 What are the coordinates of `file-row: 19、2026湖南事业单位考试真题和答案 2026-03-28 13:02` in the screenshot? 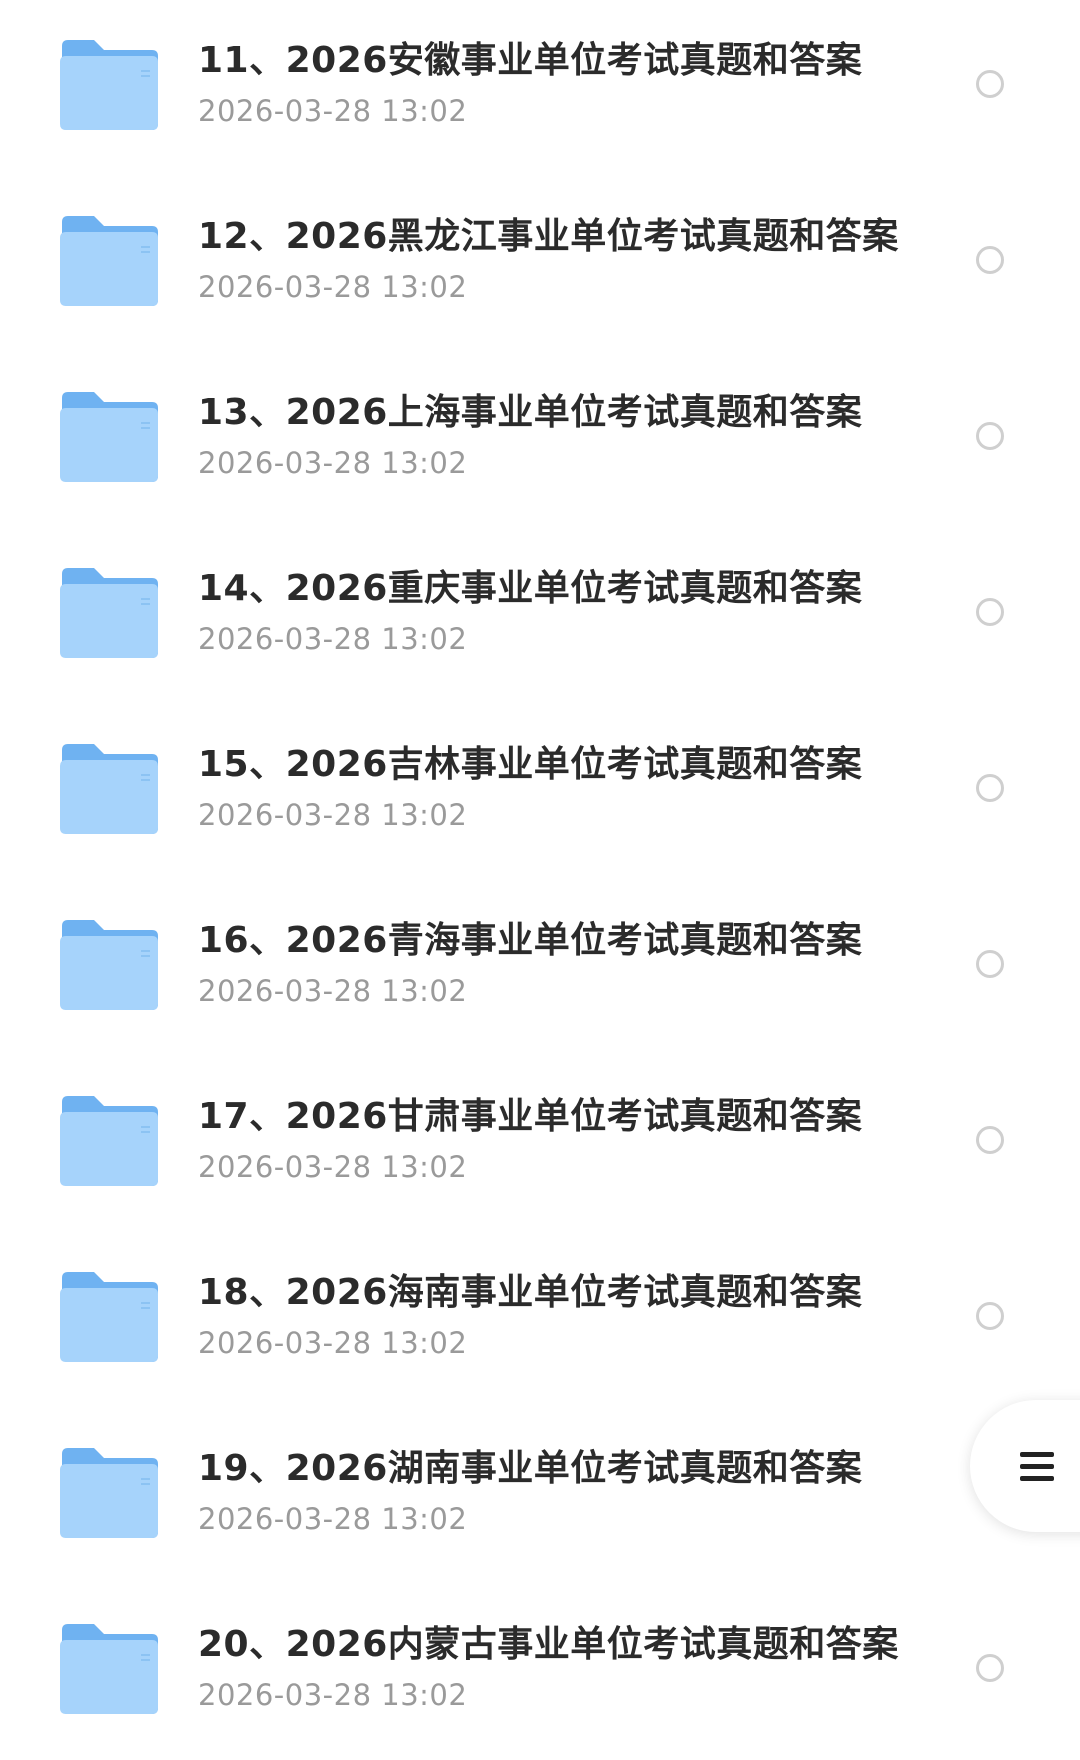 It's located at (540, 1496).